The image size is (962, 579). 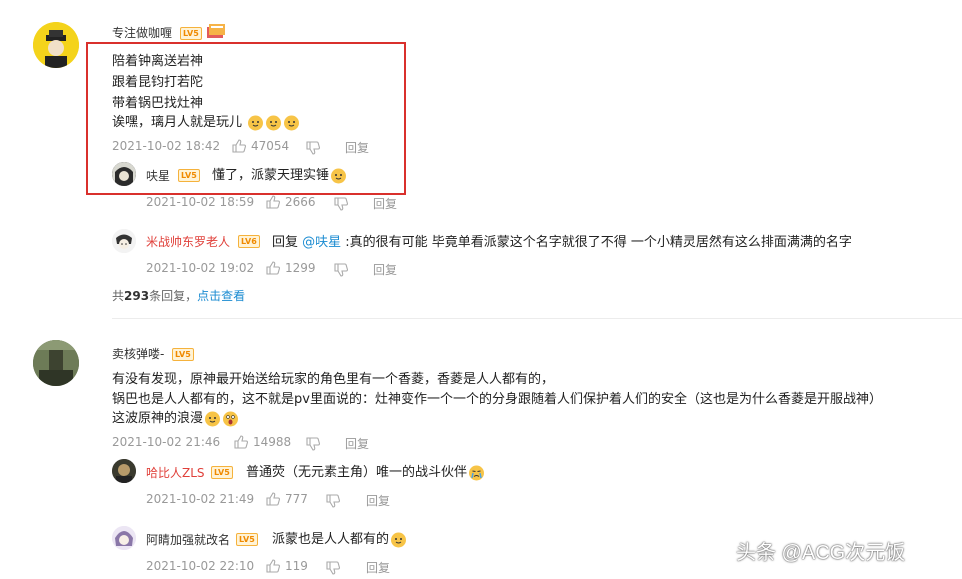 I want to click on scared-emoji-icon, so click(x=230, y=418).